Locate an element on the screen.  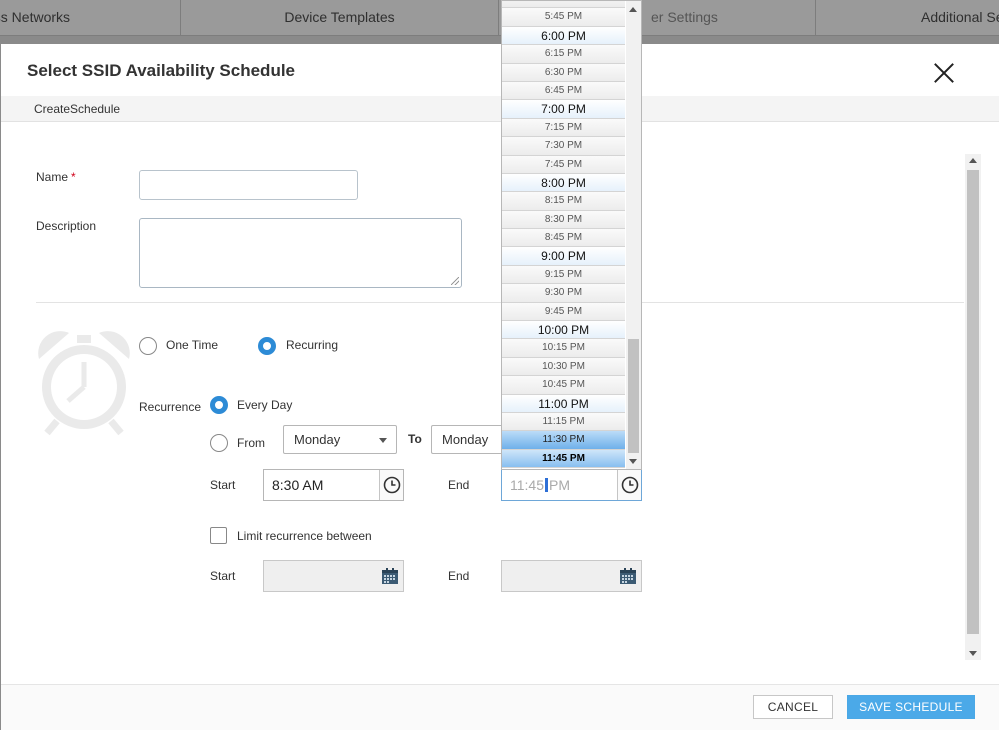
from-day-select: Monday is located at coordinates (340, 439).